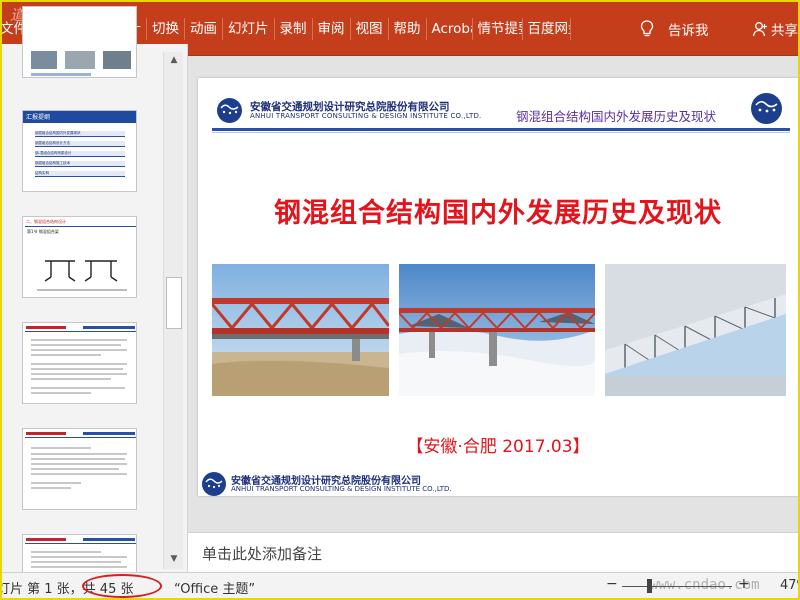  What do you see at coordinates (677, 586) in the screenshot?
I see `zoom-slider` at bounding box center [677, 586].